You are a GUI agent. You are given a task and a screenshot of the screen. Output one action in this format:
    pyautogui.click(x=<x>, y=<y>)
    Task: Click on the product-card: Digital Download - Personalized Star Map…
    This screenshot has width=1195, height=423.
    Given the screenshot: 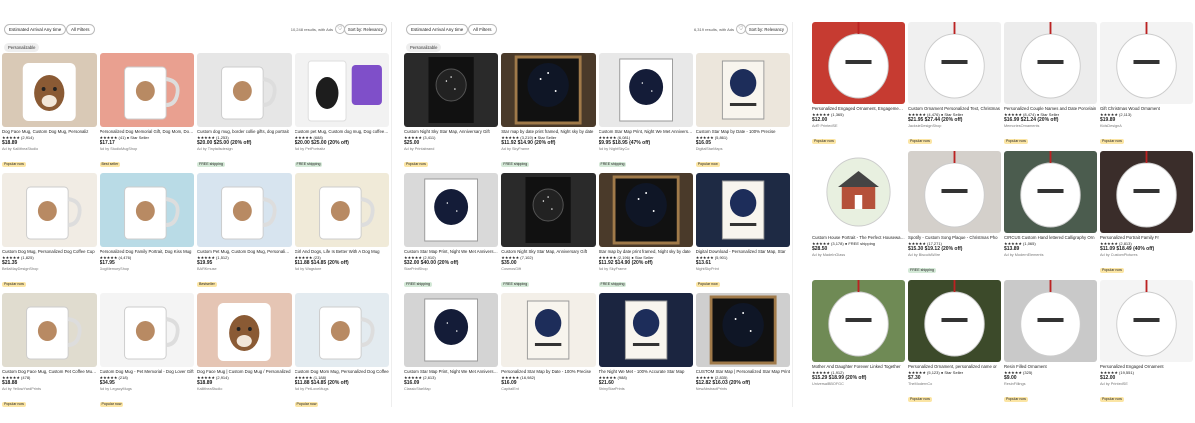 What is the action you would take?
    pyautogui.click(x=742, y=233)
    